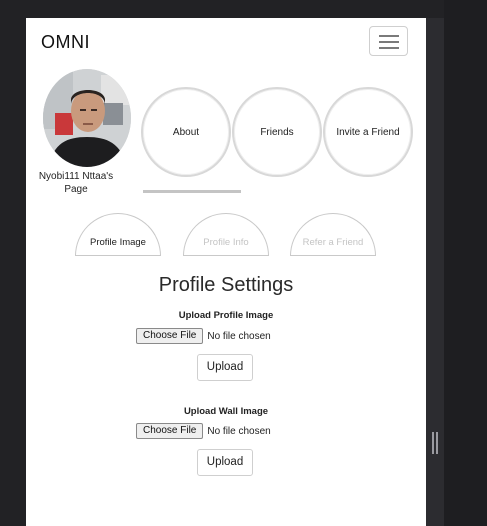  I want to click on invite-friend-button: Invite a Friend, so click(368, 132).